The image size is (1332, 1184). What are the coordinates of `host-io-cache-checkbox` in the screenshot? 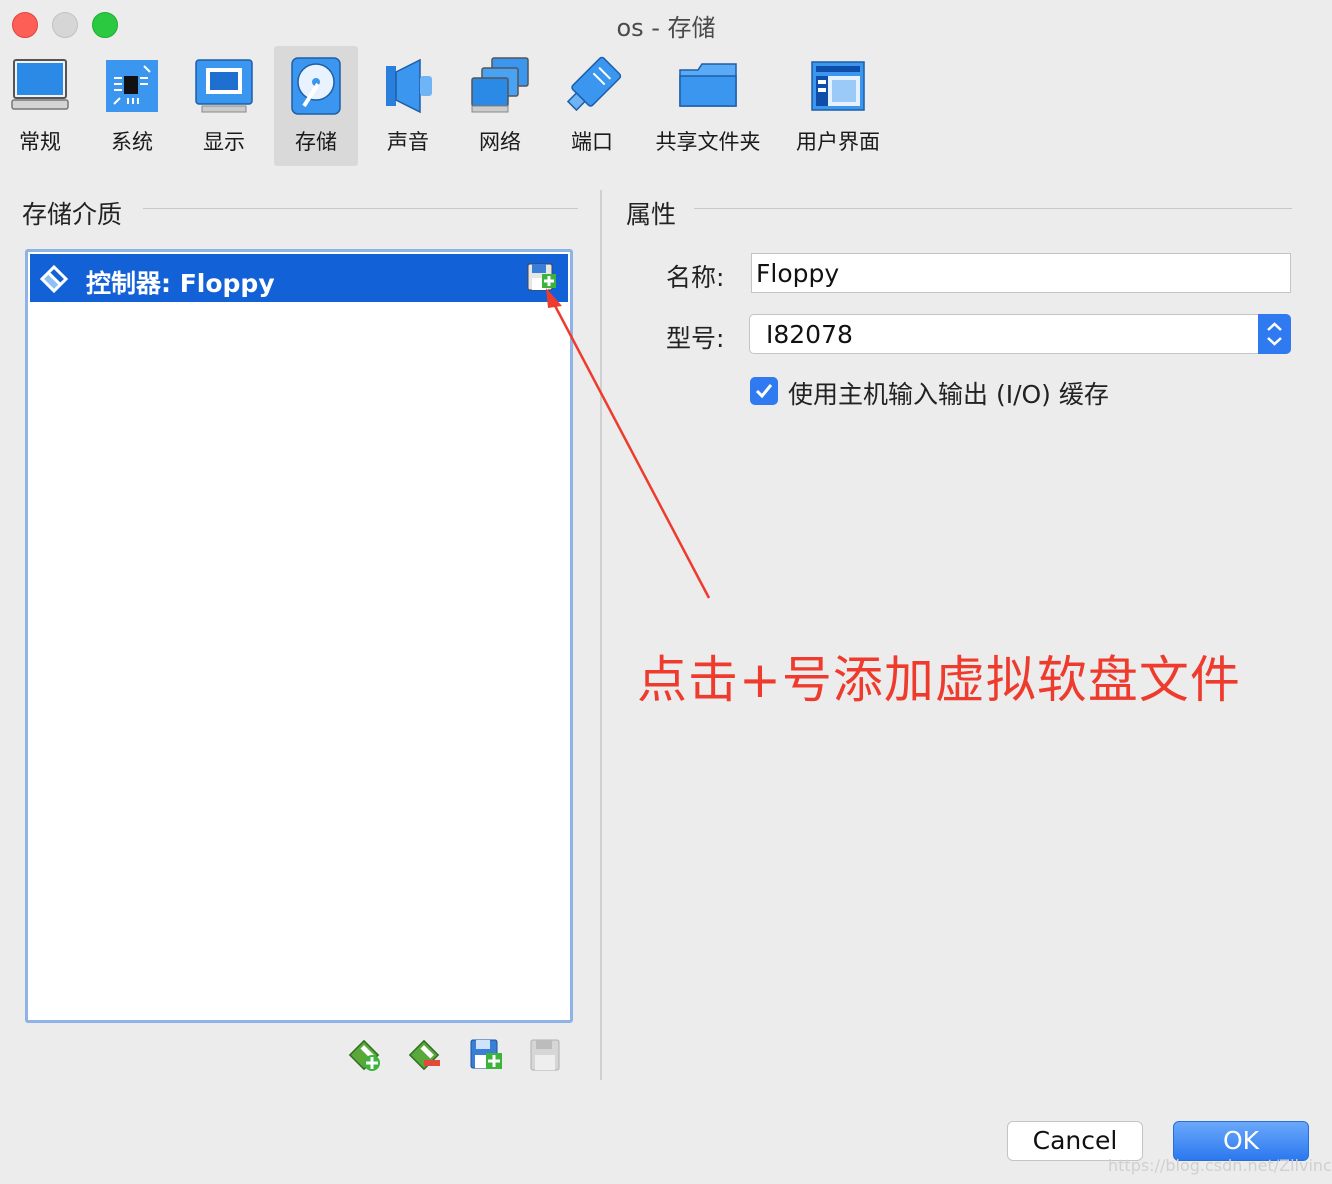 It's located at (764, 391).